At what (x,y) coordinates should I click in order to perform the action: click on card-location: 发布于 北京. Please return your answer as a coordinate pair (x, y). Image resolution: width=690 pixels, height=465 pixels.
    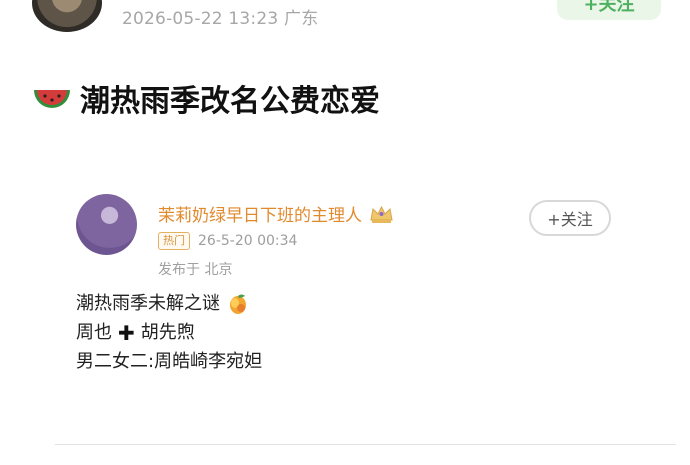
    Looking at the image, I should click on (195, 270).